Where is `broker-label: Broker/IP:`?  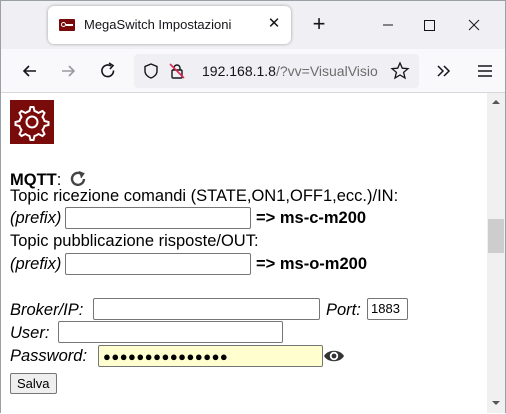
broker-label: Broker/IP: is located at coordinates (47, 310).